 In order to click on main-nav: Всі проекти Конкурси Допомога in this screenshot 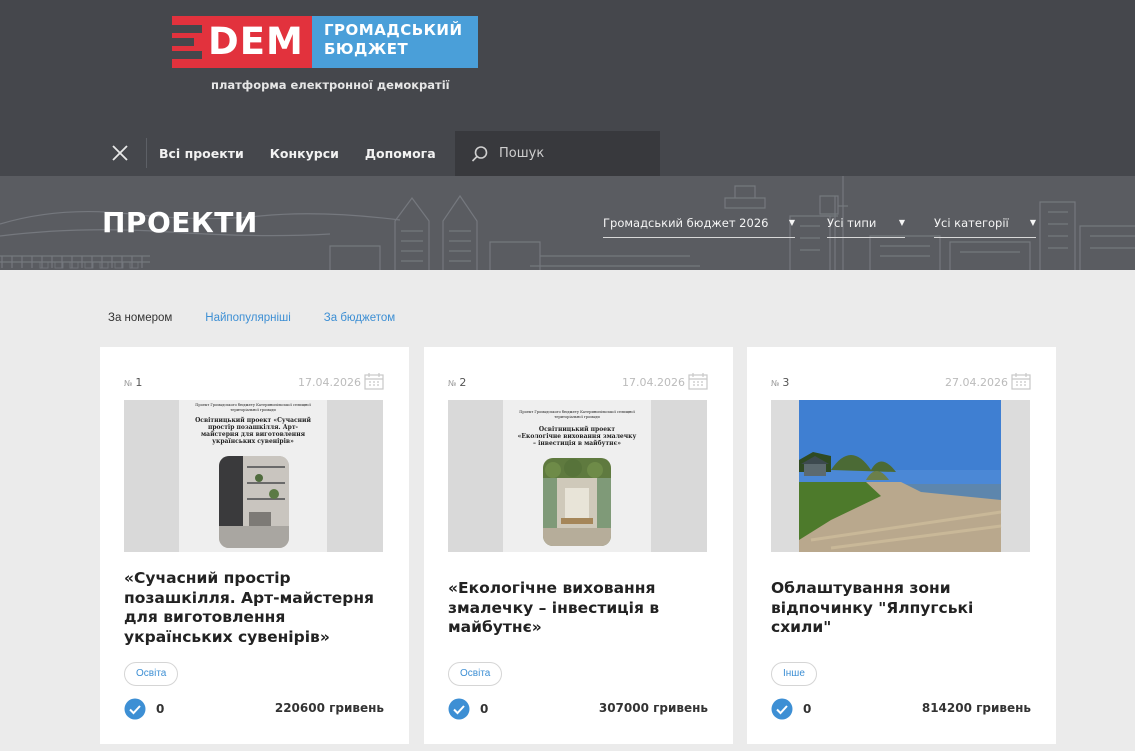, I will do `click(281, 153)`.